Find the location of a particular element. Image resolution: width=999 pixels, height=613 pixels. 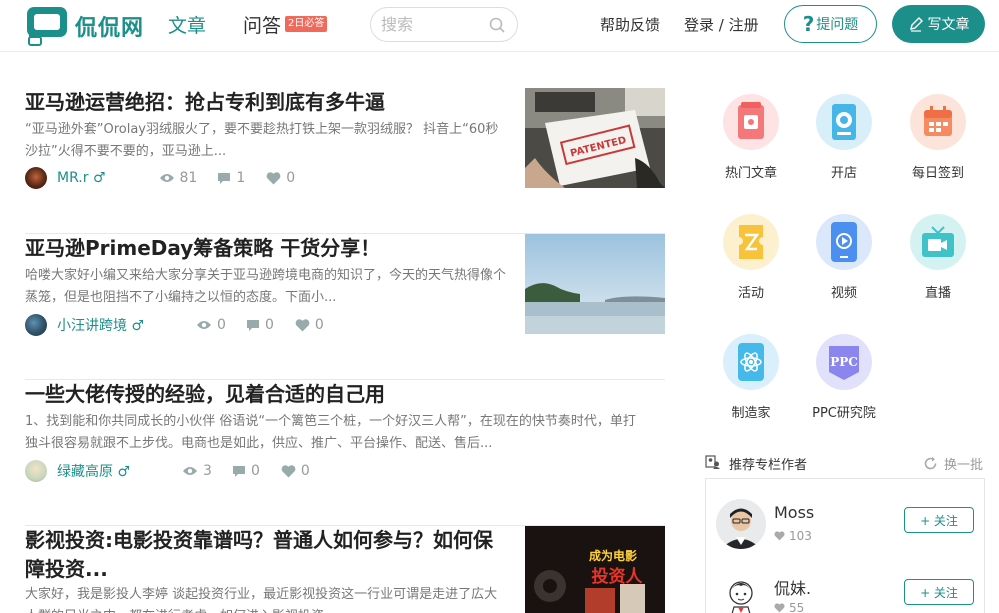

sidebar-item-video: 视频 is located at coordinates (844, 257).